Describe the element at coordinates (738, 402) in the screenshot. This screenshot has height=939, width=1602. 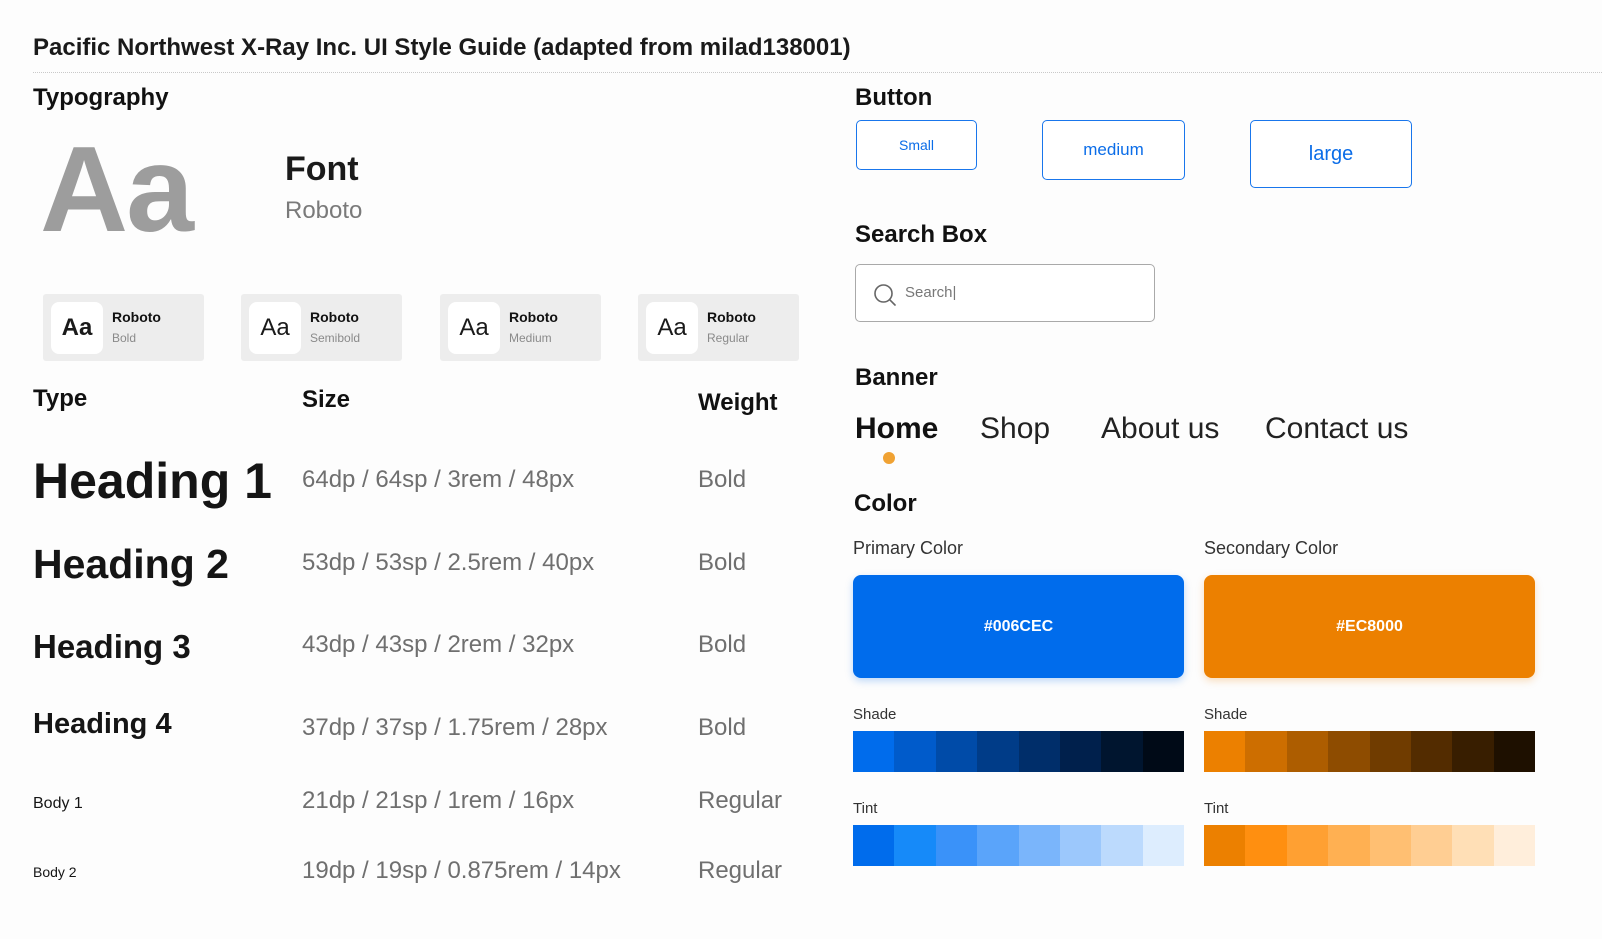
I see `column-header-weight: Weight` at that location.